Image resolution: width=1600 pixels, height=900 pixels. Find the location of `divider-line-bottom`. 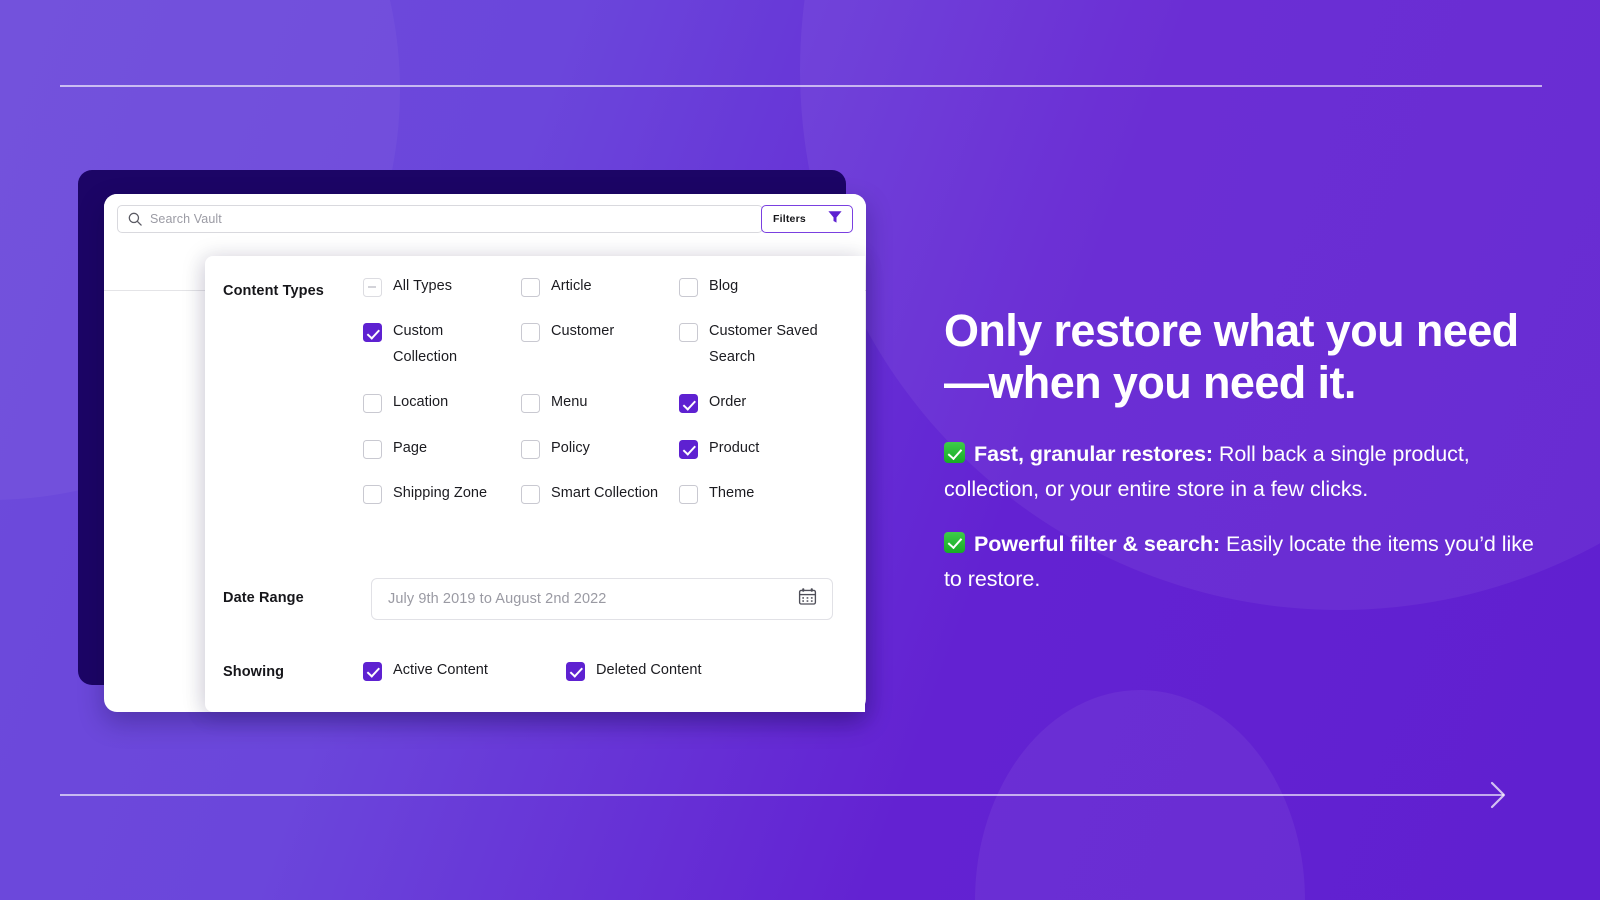

divider-line-bottom is located at coordinates (782, 795).